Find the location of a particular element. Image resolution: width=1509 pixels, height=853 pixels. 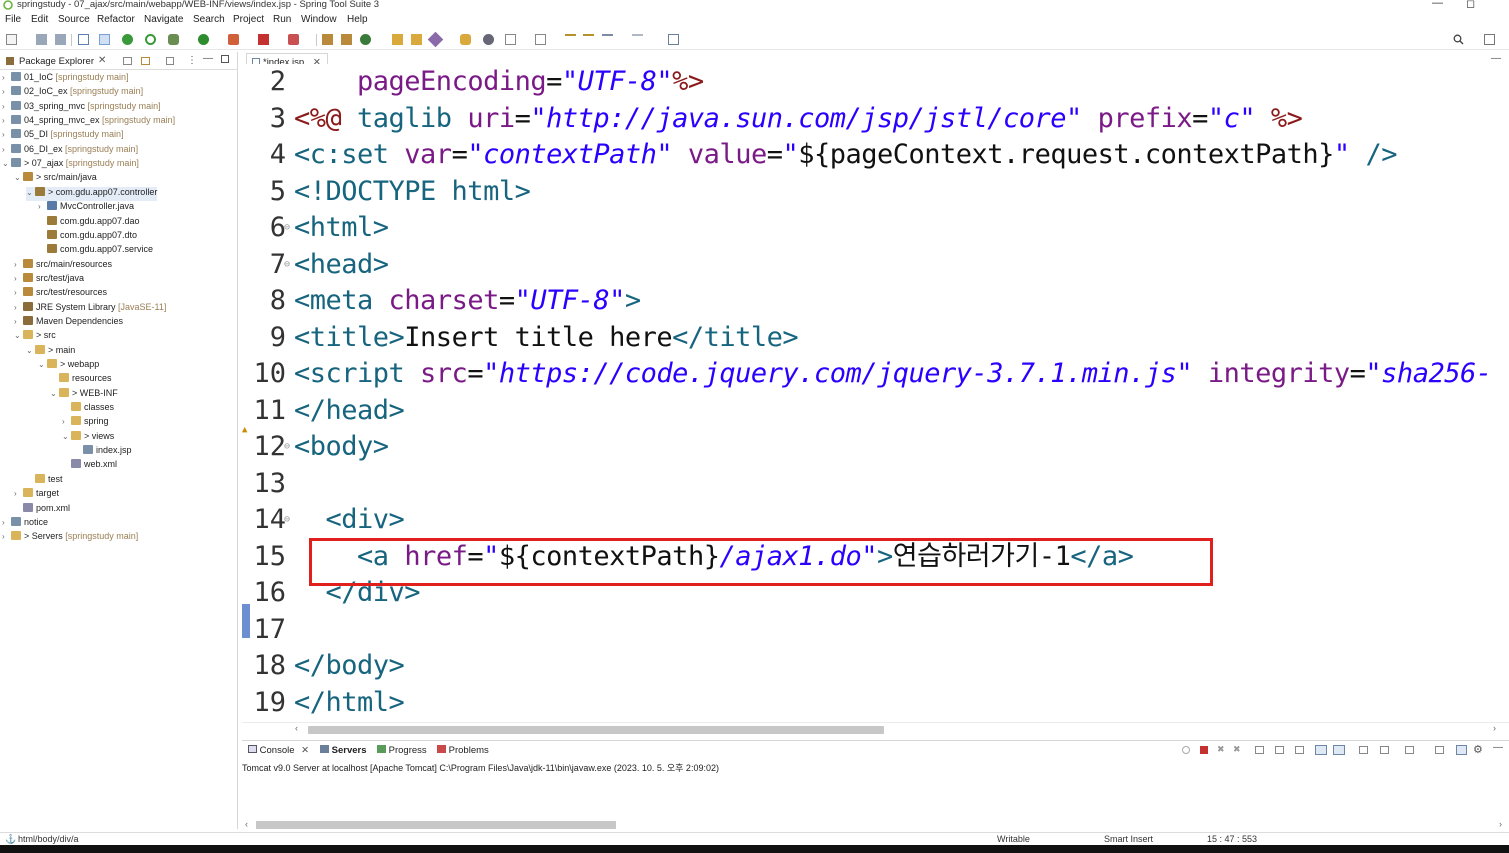

console-horizontal-scrollbar: ‹ › is located at coordinates (875, 824).